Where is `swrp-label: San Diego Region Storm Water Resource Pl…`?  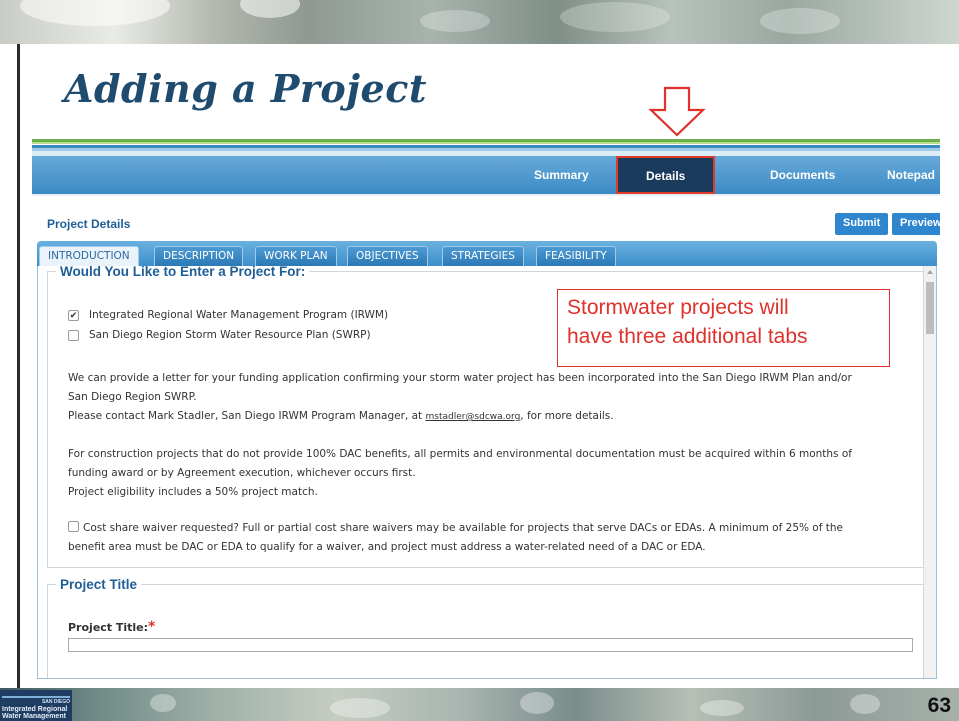 swrp-label: San Diego Region Storm Water Resource Pl… is located at coordinates (230, 335).